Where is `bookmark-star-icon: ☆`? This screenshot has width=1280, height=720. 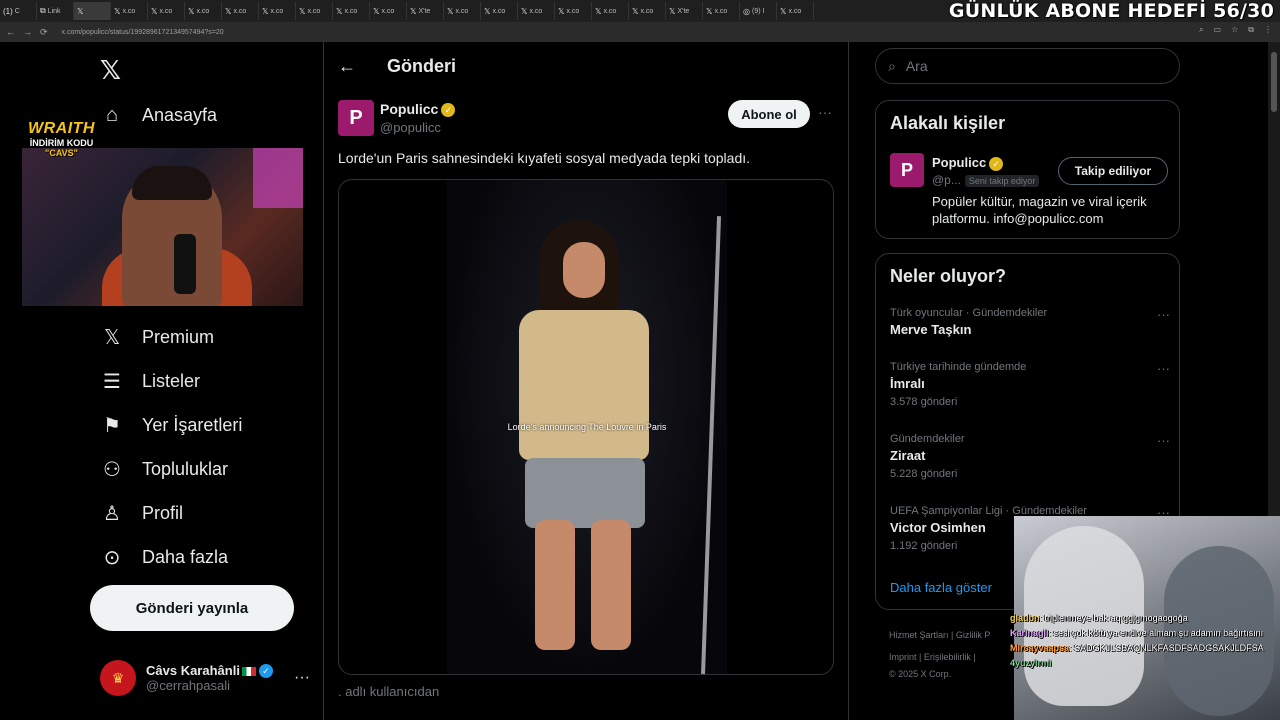
bookmark-star-icon: ☆ is located at coordinates (1234, 30).